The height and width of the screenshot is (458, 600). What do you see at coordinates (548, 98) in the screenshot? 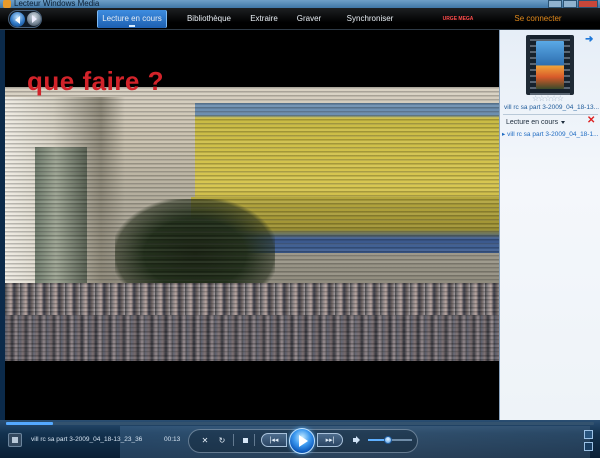
I see `rating-stars: ☆☆☆☆☆` at bounding box center [548, 98].